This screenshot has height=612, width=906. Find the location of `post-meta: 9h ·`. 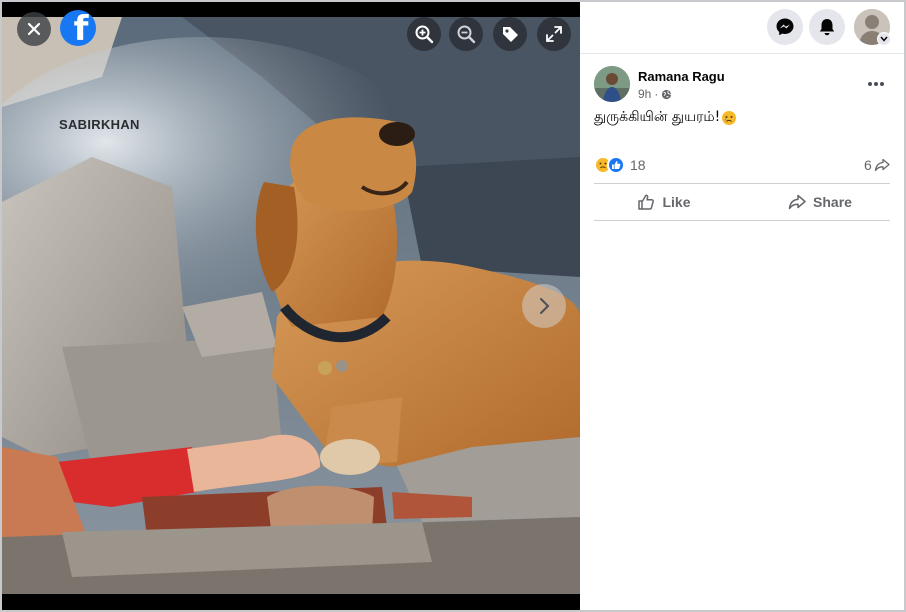

post-meta: 9h · is located at coordinates (655, 94).